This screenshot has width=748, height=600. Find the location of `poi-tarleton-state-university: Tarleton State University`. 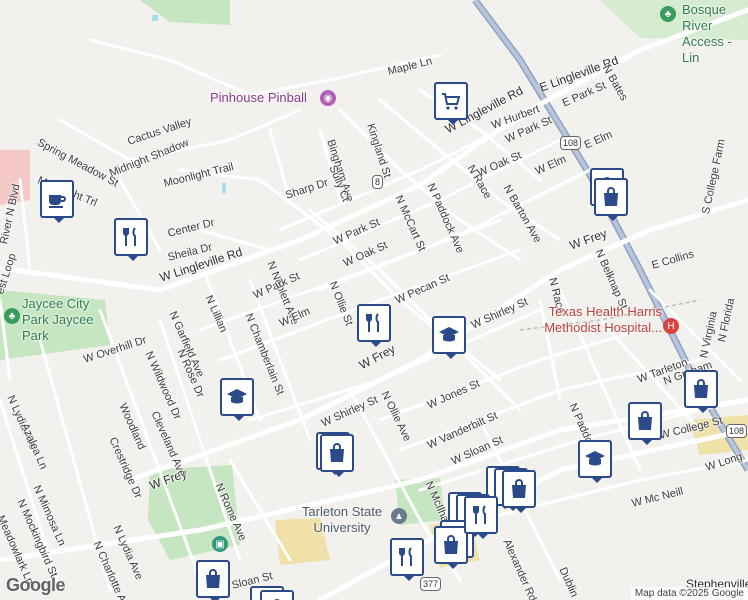

poi-tarleton-state-university: Tarleton State University is located at coordinates (342, 520).